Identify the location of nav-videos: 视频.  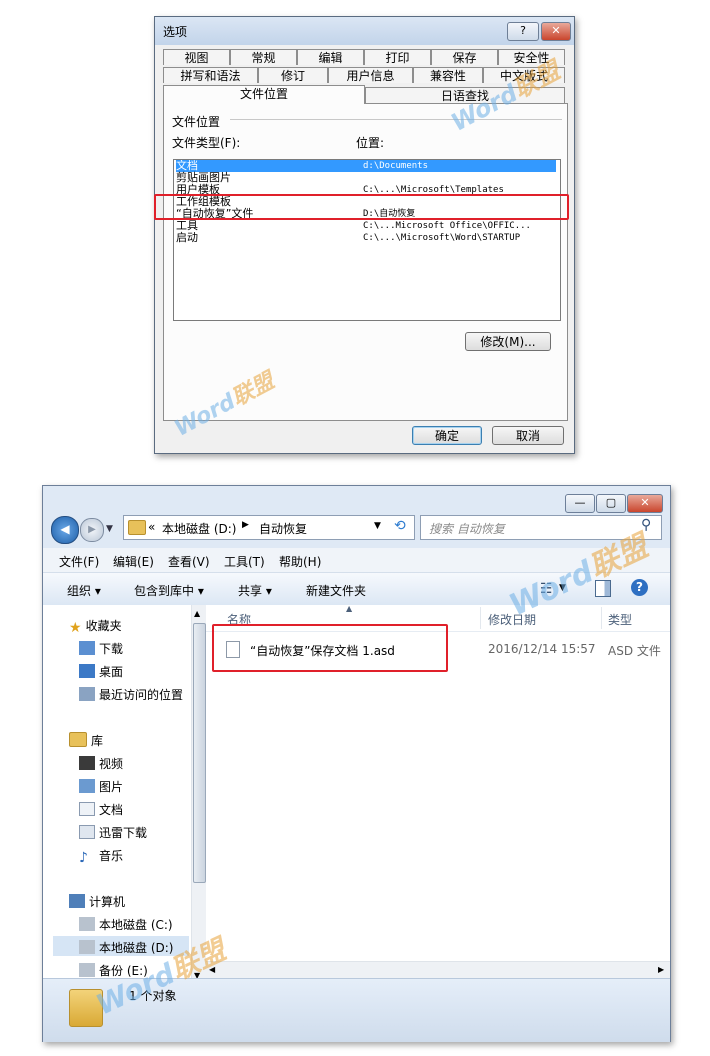
(101, 763).